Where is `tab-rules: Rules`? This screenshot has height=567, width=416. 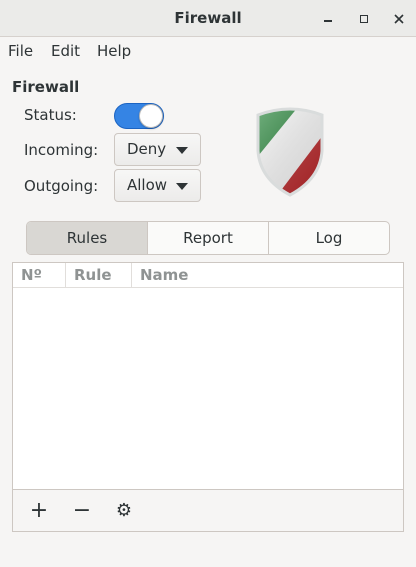
tab-rules: Rules is located at coordinates (87, 238).